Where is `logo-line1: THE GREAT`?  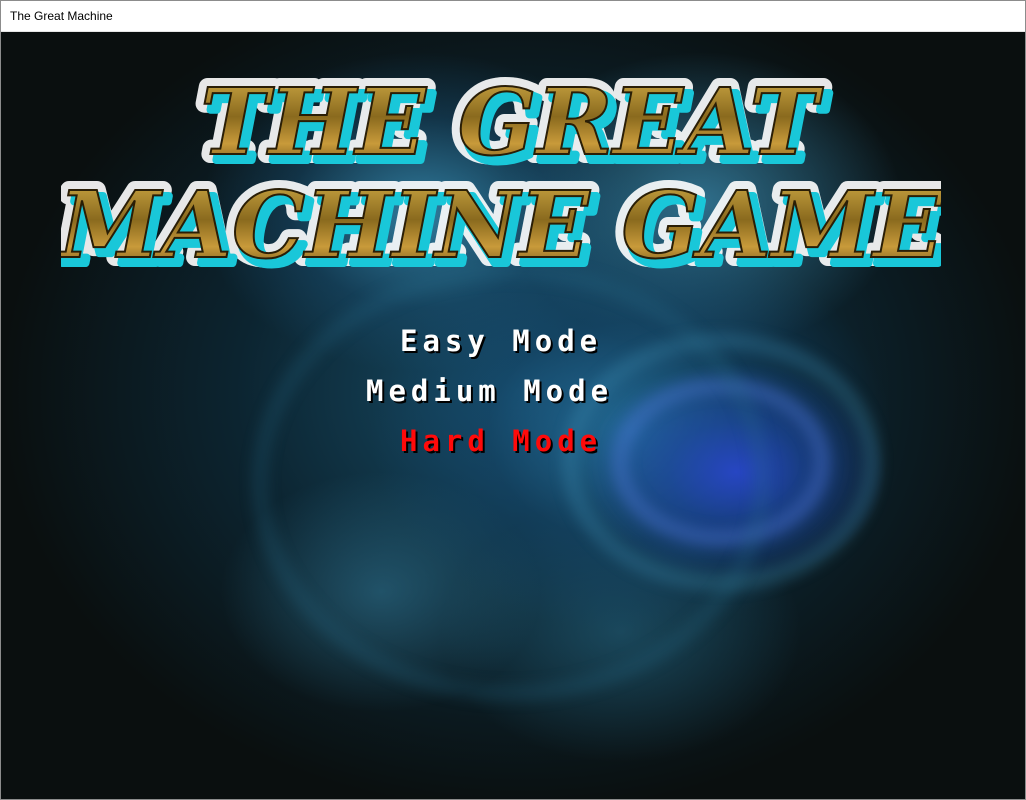 logo-line1: THE GREAT is located at coordinates (512, 122).